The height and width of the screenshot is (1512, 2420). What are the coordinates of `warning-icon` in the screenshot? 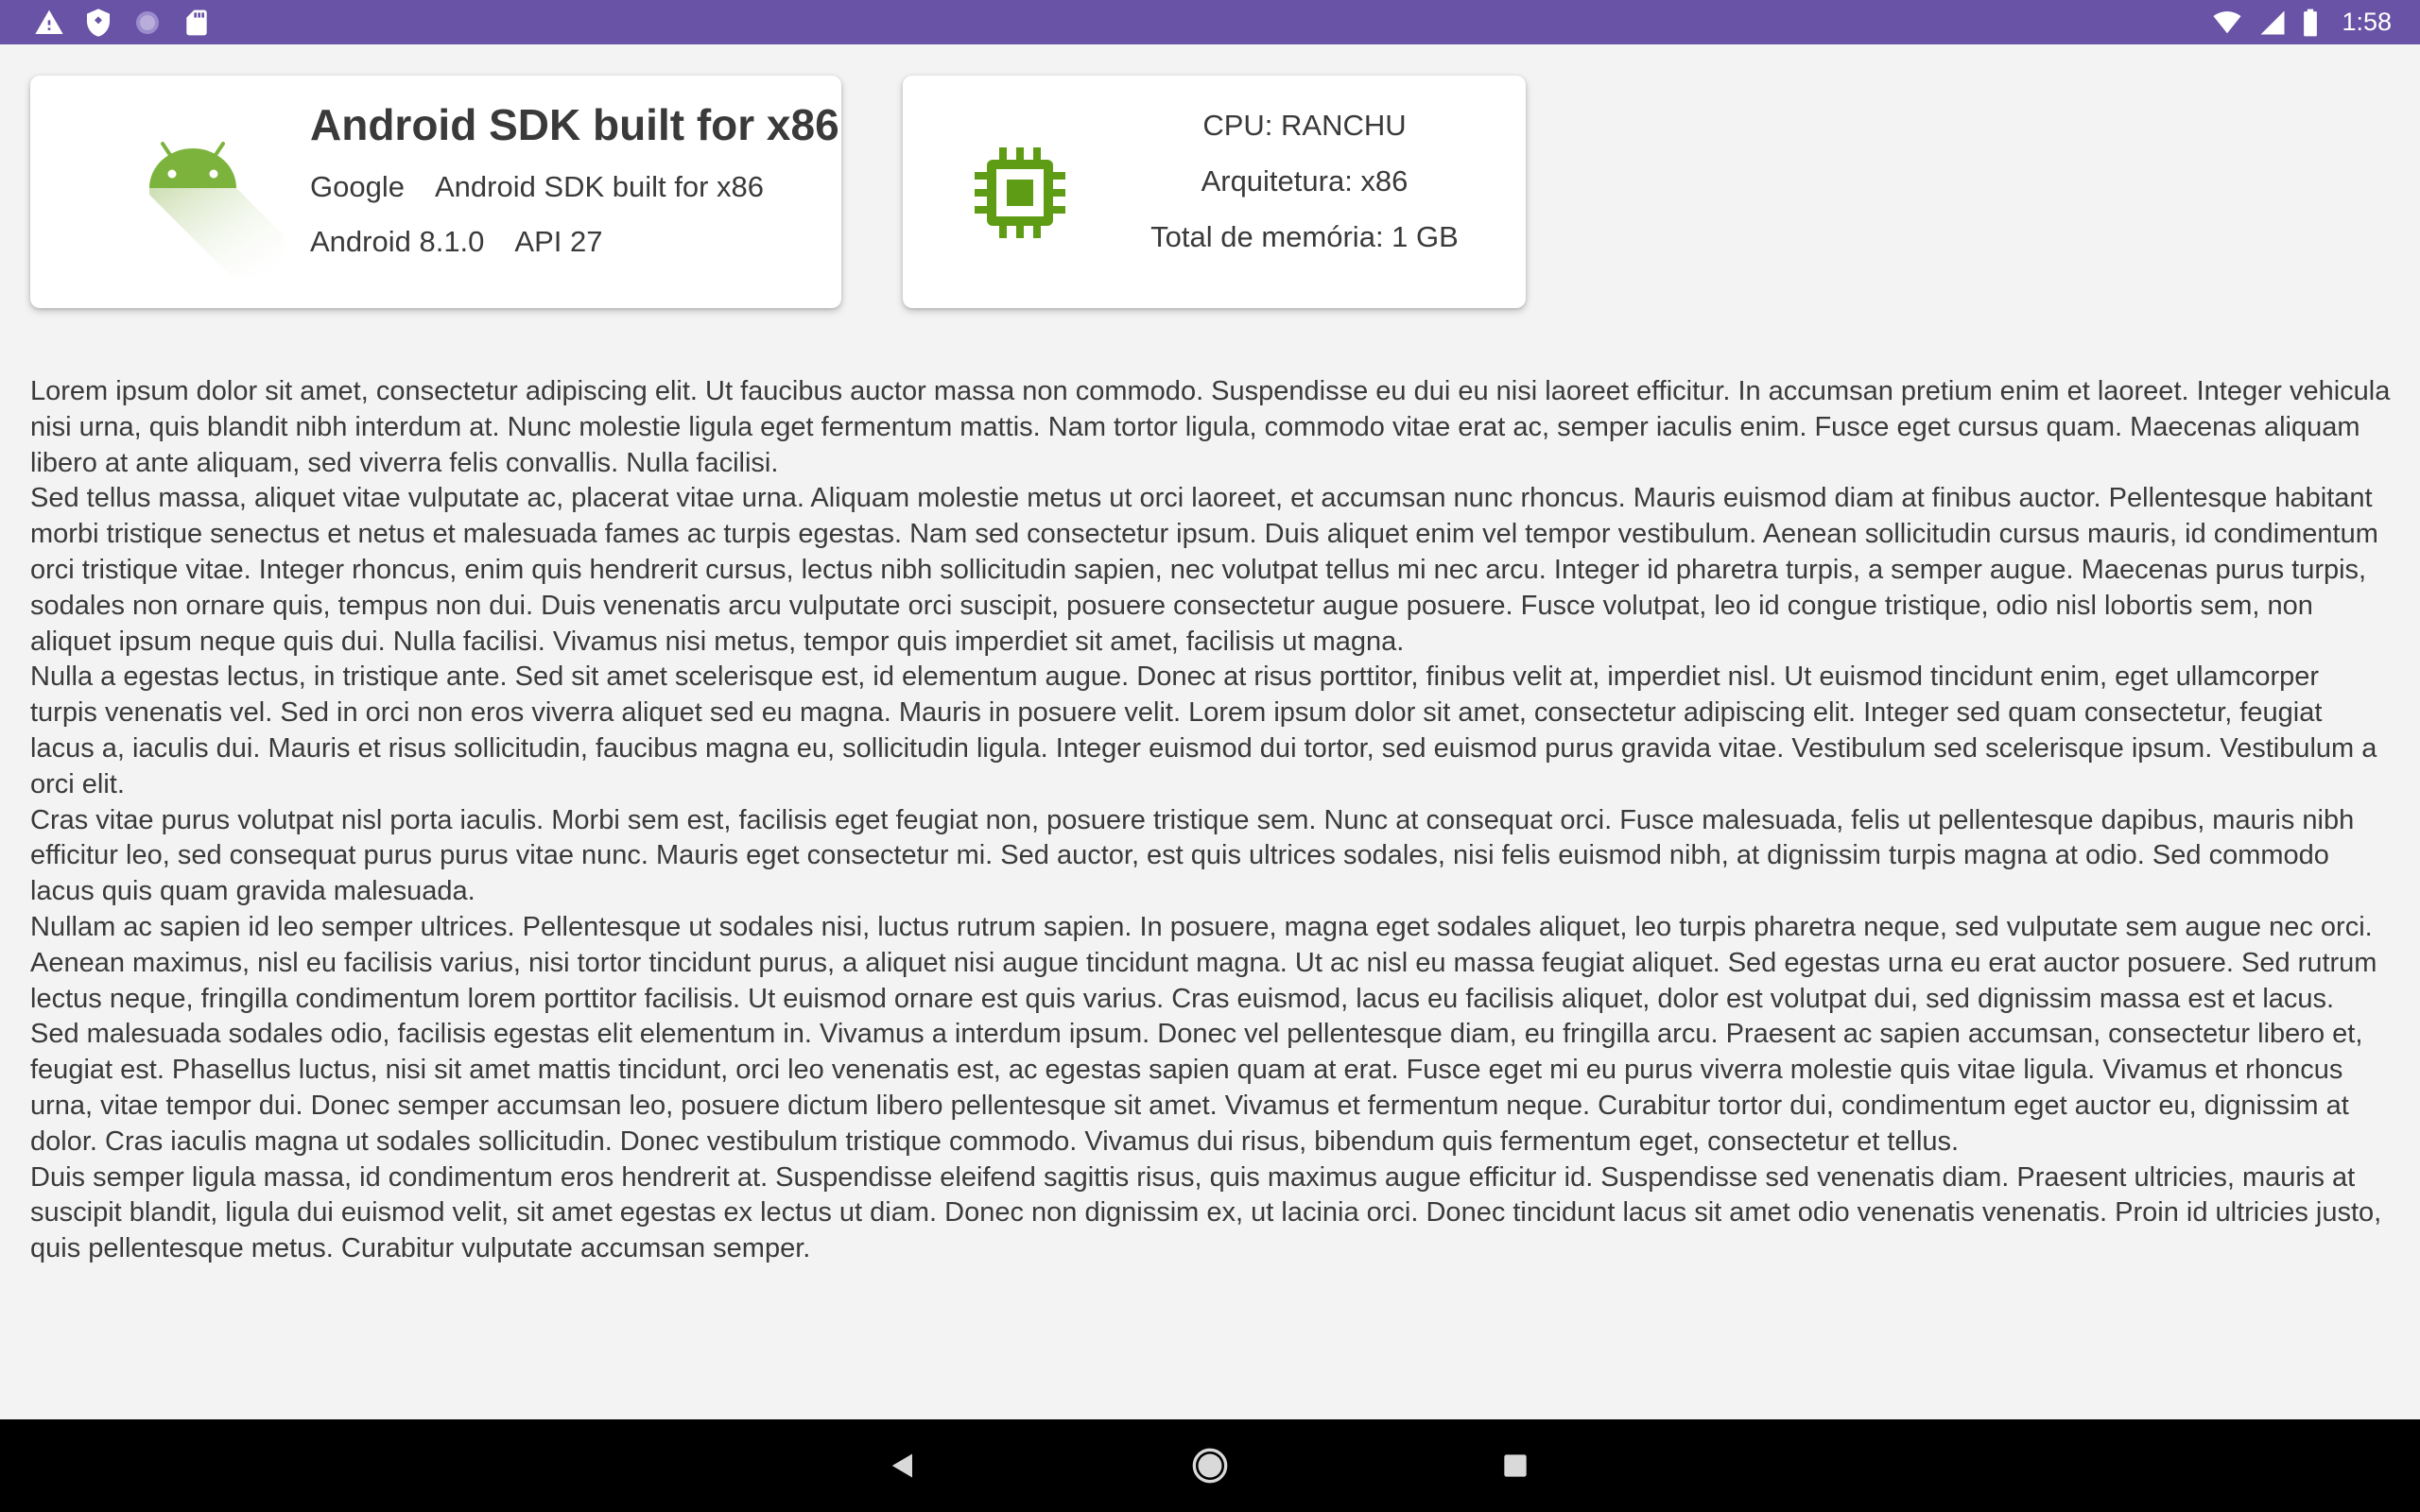 It's located at (49, 21).